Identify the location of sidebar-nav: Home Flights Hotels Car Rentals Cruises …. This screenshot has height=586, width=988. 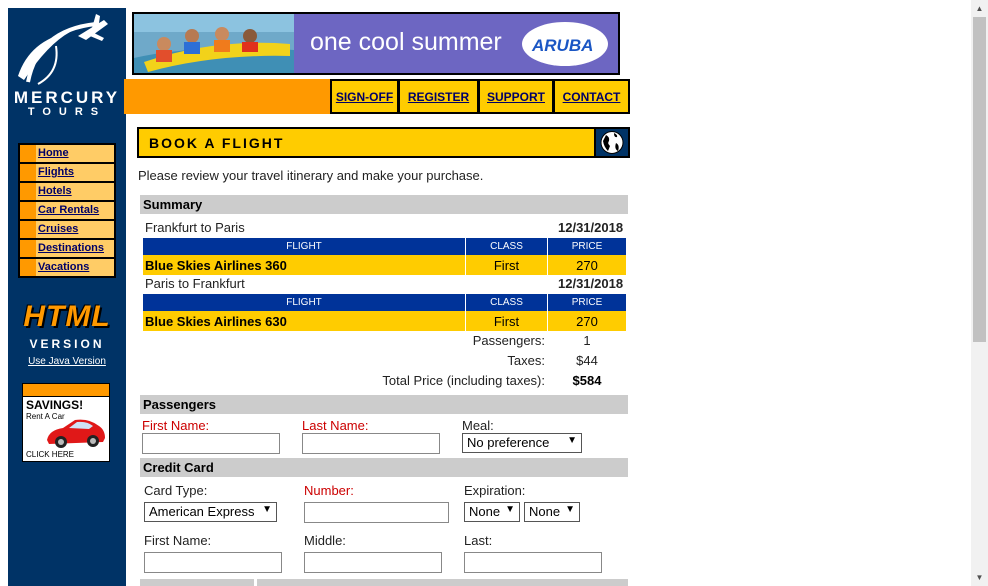
(67, 210).